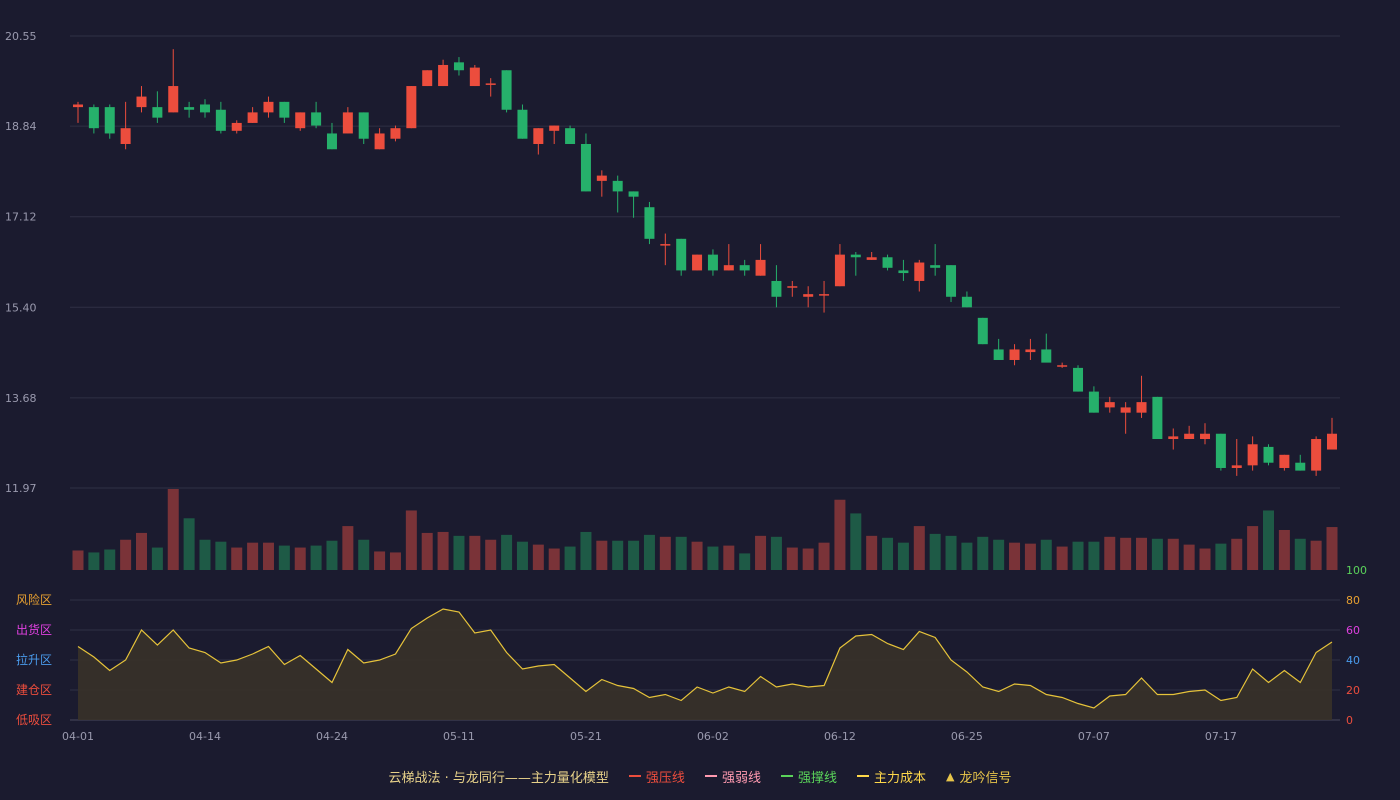 The image size is (1400, 800). What do you see at coordinates (985, 778) in the screenshot?
I see `legend-label-signal: 龙吟信号` at bounding box center [985, 778].